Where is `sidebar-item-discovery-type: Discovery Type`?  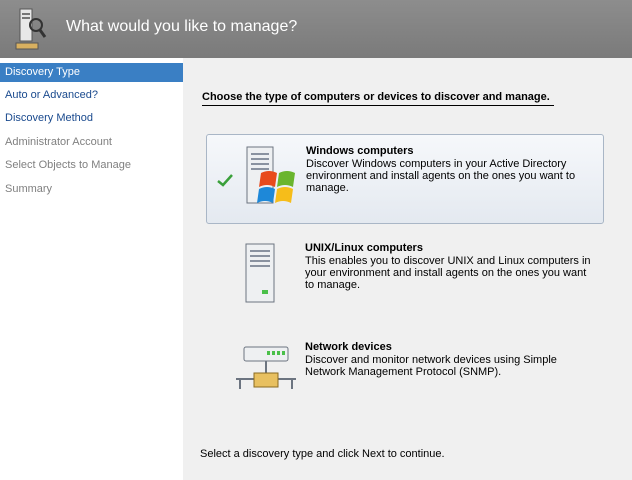
sidebar-item-discovery-type: Discovery Type is located at coordinates (91, 72).